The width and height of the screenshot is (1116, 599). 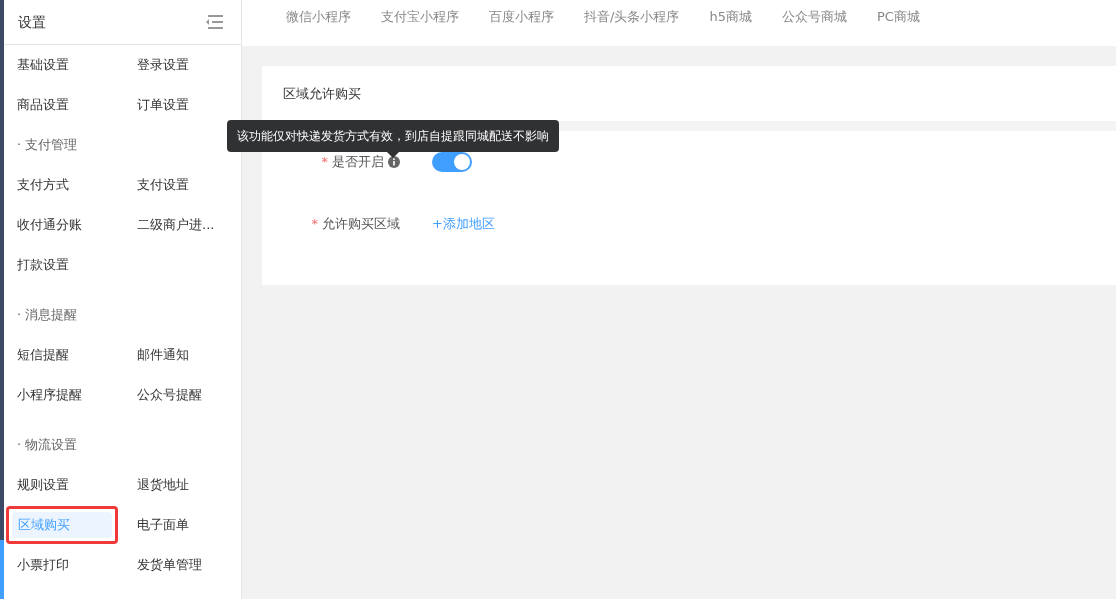 I want to click on section-heading: · 消息提醒, so click(x=47, y=315).